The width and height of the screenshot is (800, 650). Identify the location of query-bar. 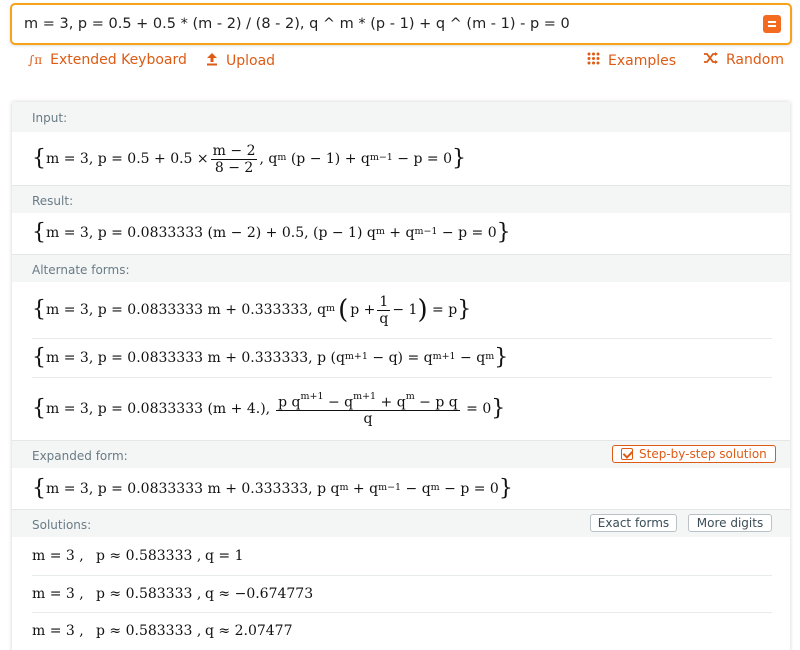
(401, 24).